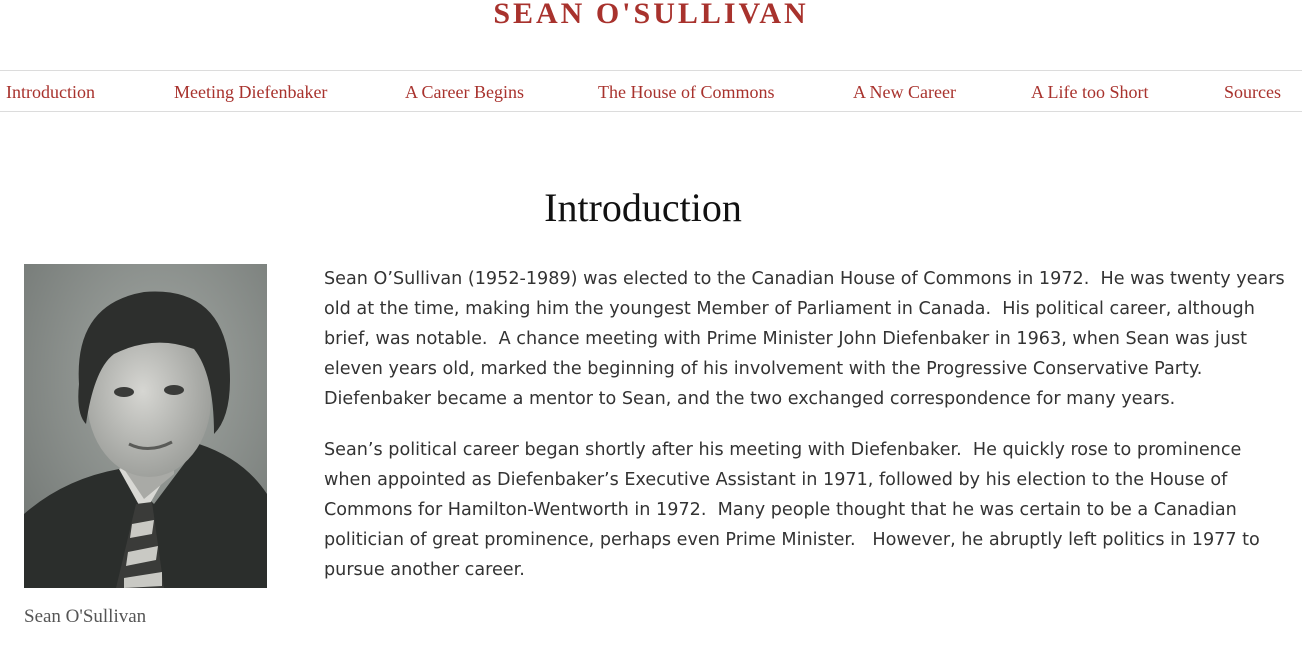 The height and width of the screenshot is (647, 1302). I want to click on nav-item-a-career-begins: A Career Begins, so click(464, 92).